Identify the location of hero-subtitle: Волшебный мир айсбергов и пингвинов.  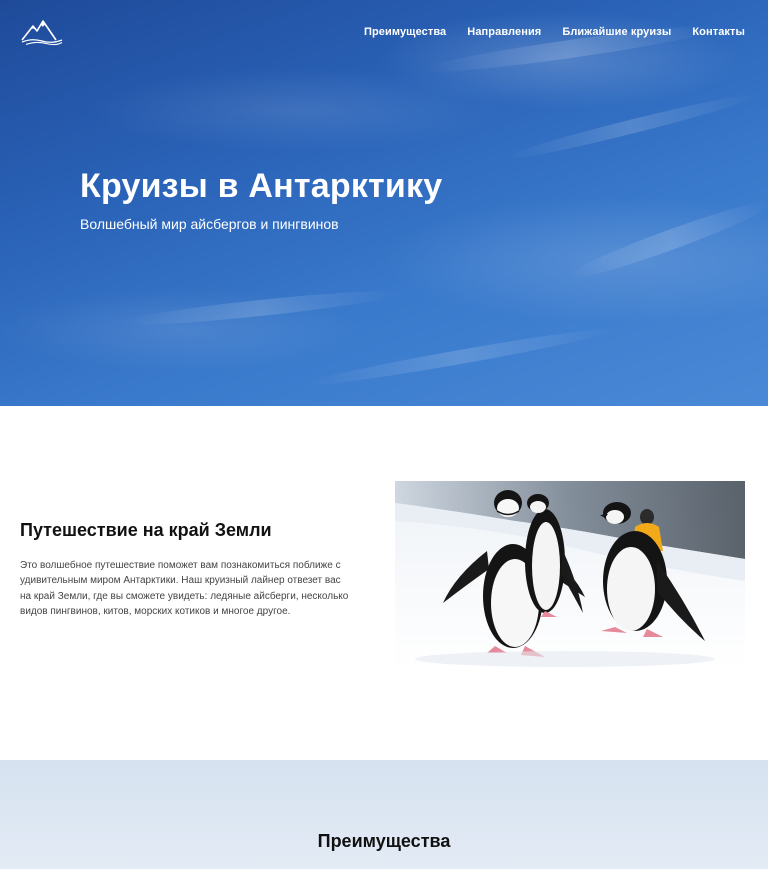
(209, 224).